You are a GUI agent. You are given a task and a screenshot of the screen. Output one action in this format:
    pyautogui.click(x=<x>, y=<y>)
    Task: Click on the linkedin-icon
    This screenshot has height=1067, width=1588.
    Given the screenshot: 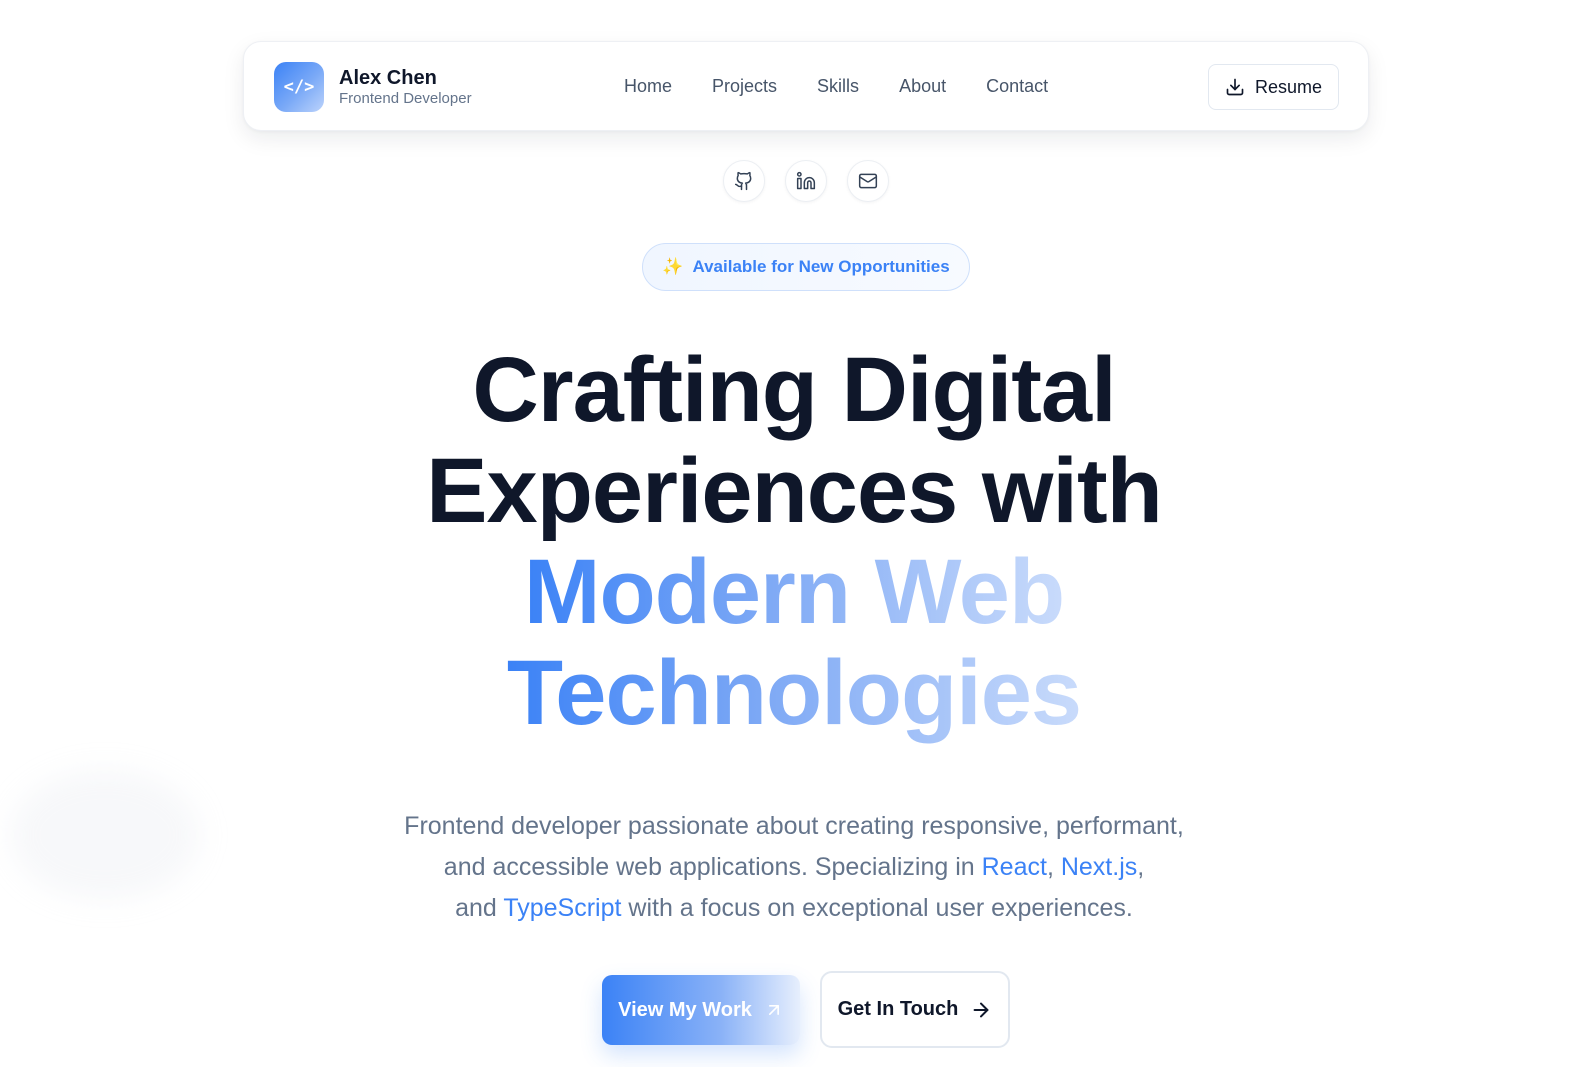 What is the action you would take?
    pyautogui.click(x=806, y=180)
    